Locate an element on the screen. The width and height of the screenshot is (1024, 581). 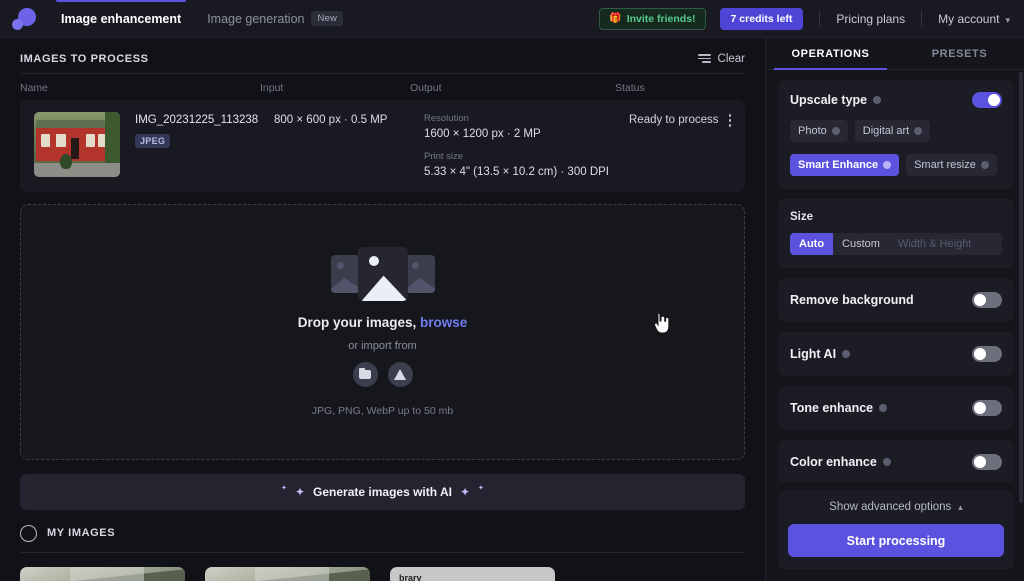
folder-icon is located at coordinates (365, 374).